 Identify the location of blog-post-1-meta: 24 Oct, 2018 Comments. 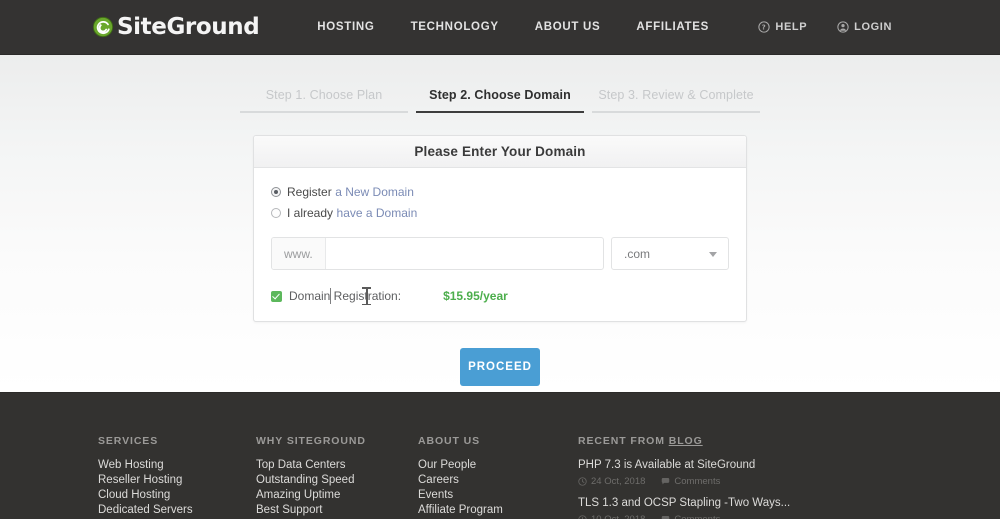
(693, 481).